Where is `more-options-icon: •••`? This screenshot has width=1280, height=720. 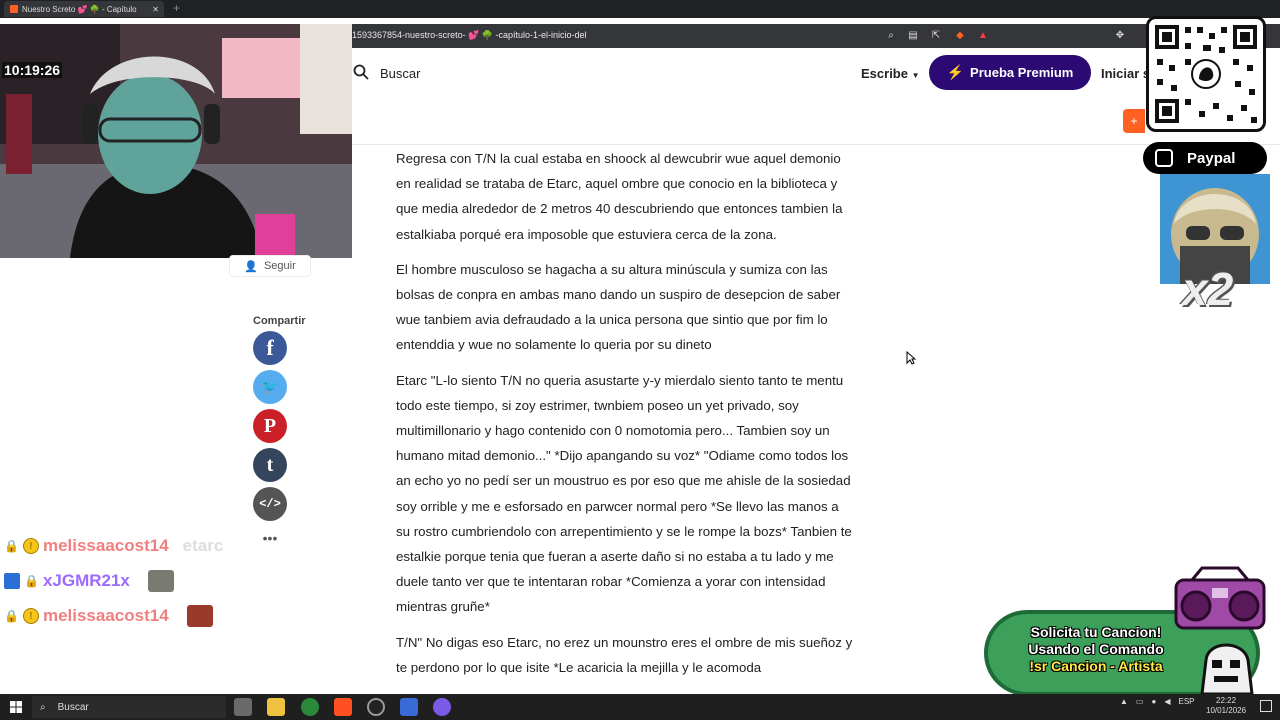 more-options-icon: ••• is located at coordinates (270, 542).